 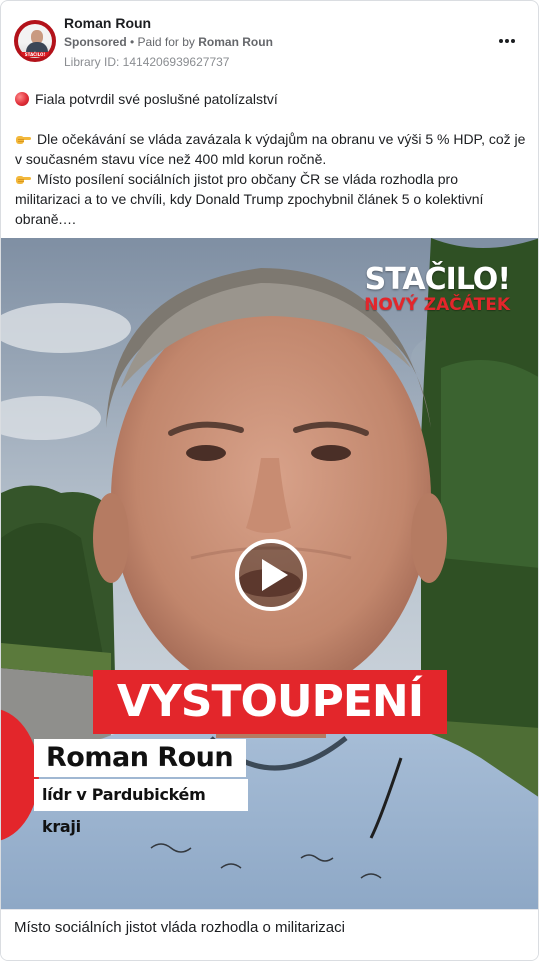 I want to click on sponsor-line: Sponsored • Paid for by Roman Roun, so click(x=168, y=42).